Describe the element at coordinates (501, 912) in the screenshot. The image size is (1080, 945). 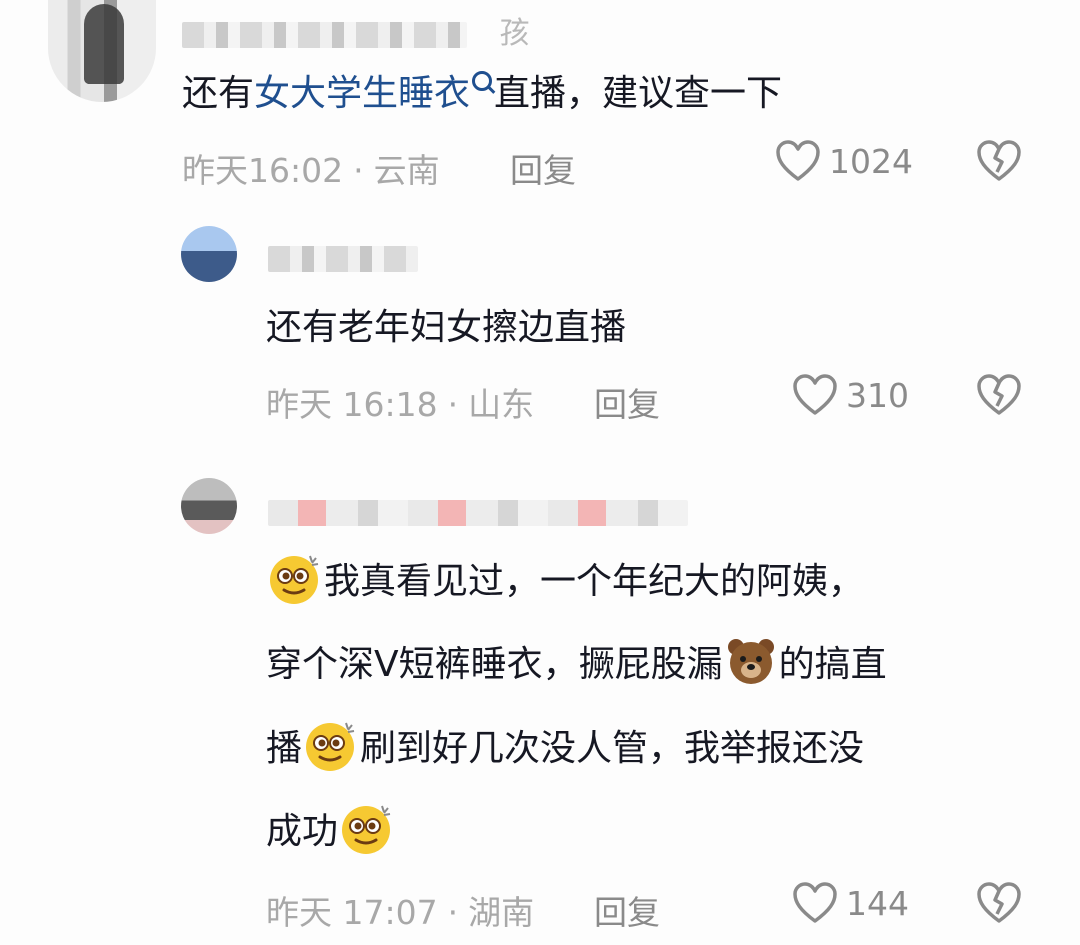
I see `location: 湖南` at that location.